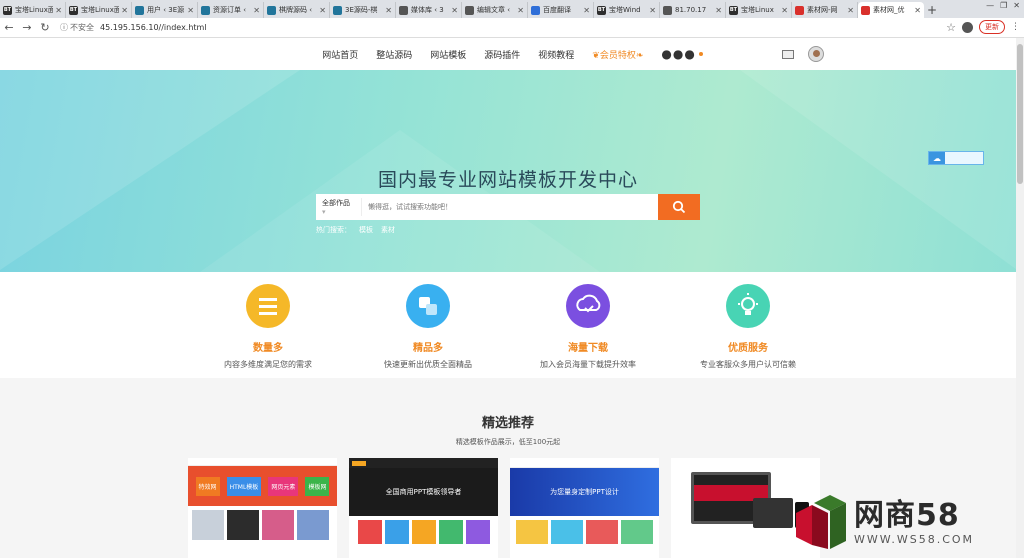 The width and height of the screenshot is (1024, 558). Describe the element at coordinates (535, 10) in the screenshot. I see `translate-icon` at that location.